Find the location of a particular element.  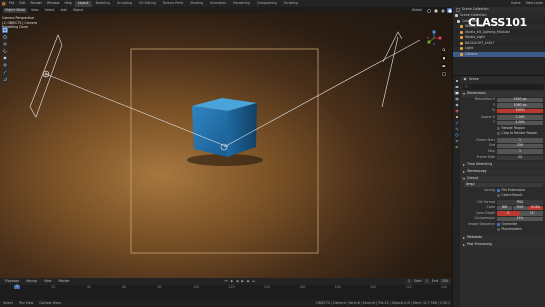

view-menu: View is located at coordinates (48, 281).